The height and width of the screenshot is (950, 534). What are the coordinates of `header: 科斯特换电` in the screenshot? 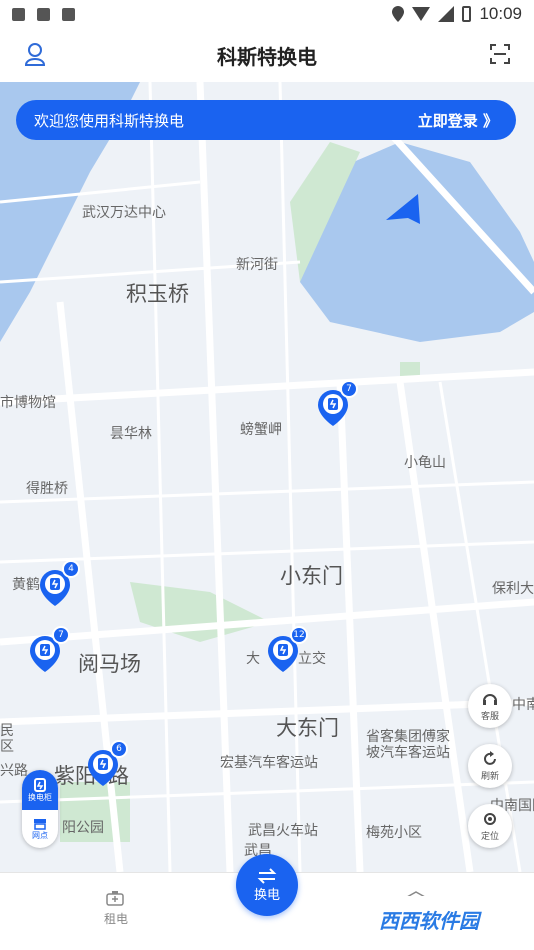 It's located at (267, 55).